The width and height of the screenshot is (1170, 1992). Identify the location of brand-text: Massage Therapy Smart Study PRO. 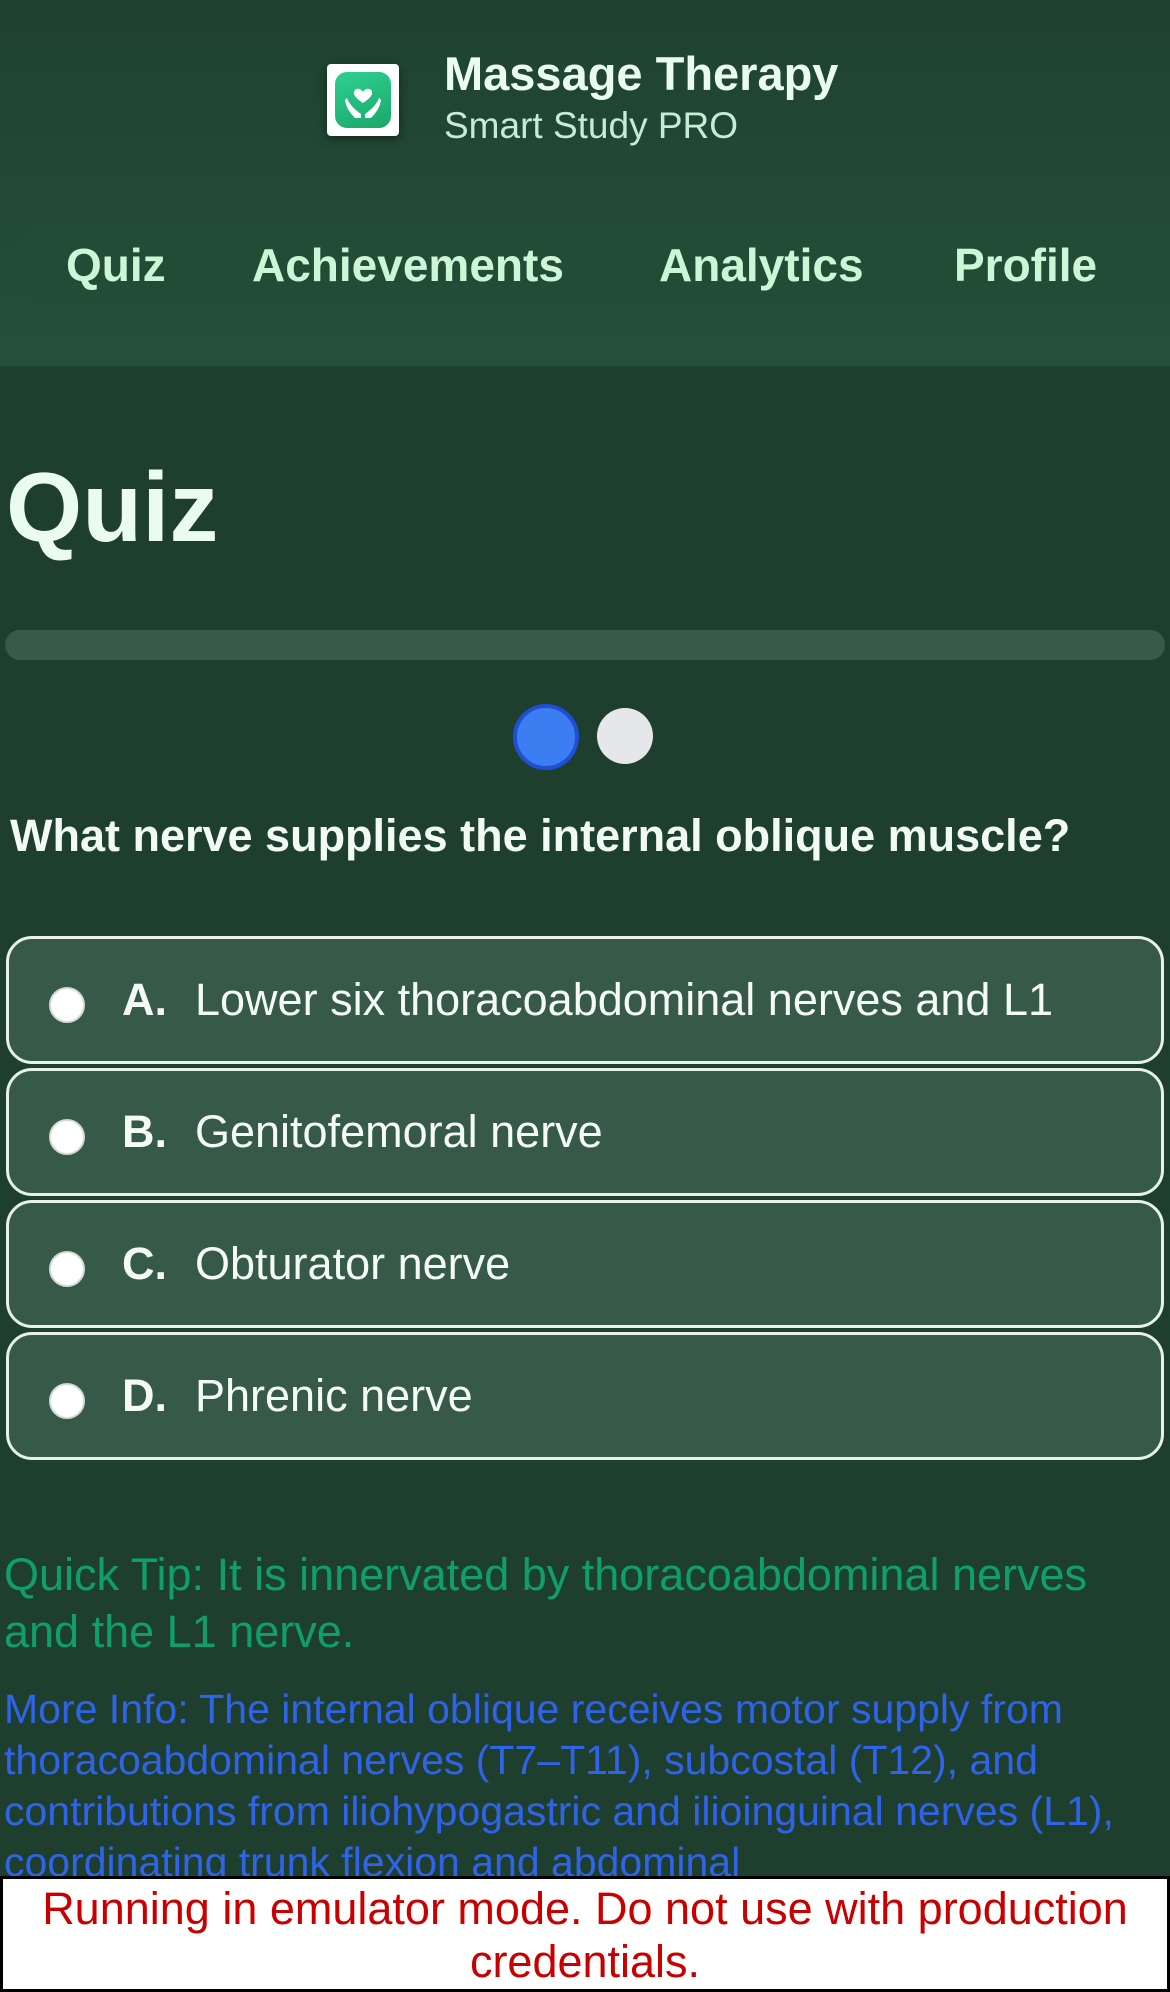
(641, 98).